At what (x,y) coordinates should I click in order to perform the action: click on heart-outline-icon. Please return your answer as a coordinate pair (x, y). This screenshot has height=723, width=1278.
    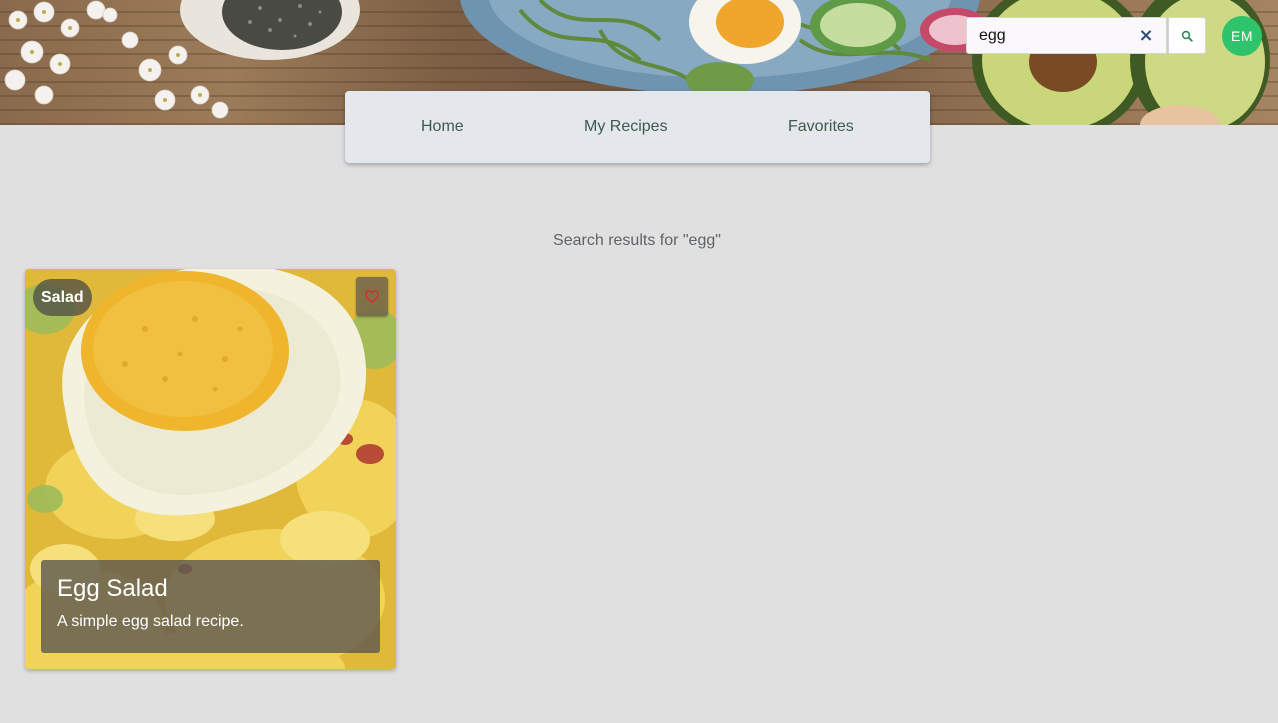
    Looking at the image, I should click on (372, 296).